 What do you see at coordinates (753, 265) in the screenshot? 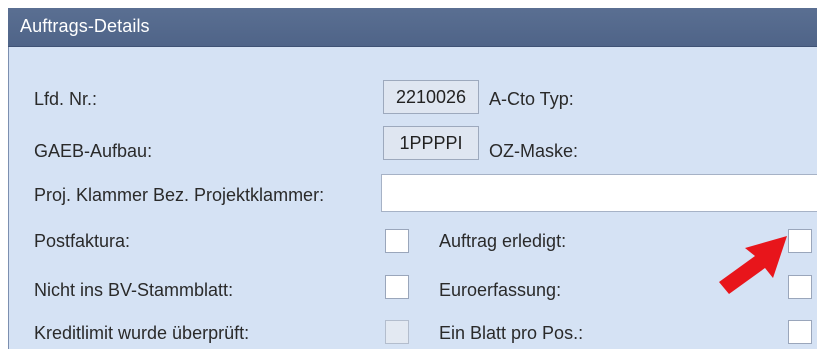
I see `red-arrow-icon` at bounding box center [753, 265].